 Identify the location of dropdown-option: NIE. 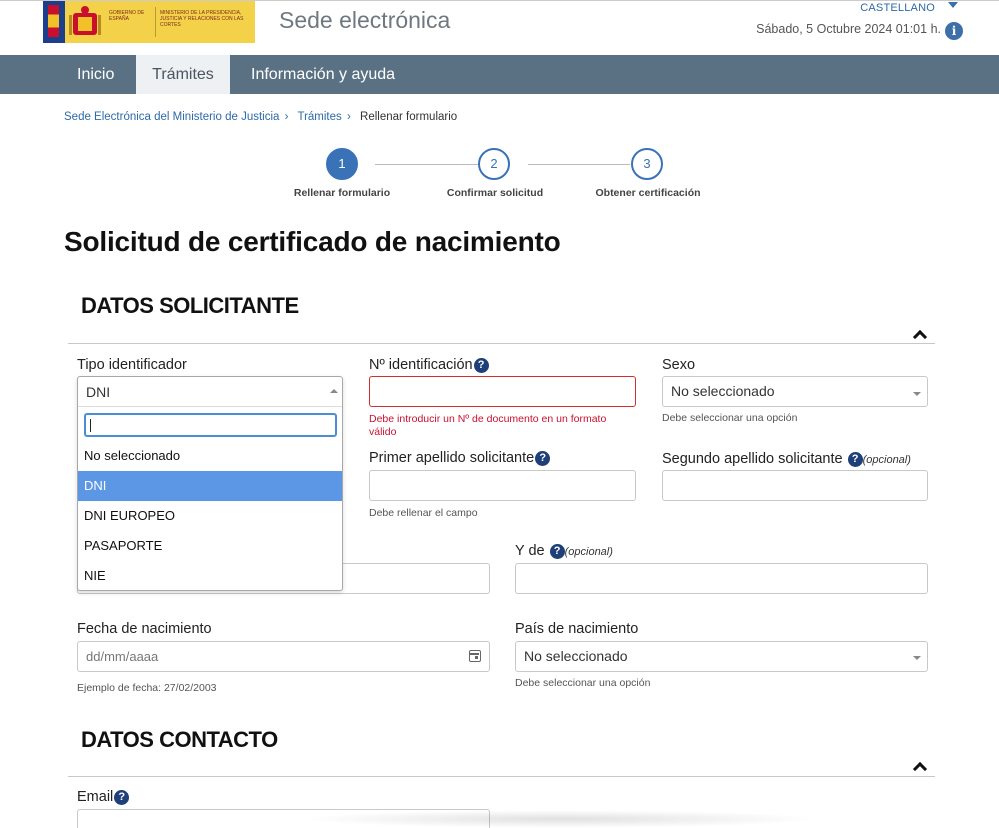
(210, 576).